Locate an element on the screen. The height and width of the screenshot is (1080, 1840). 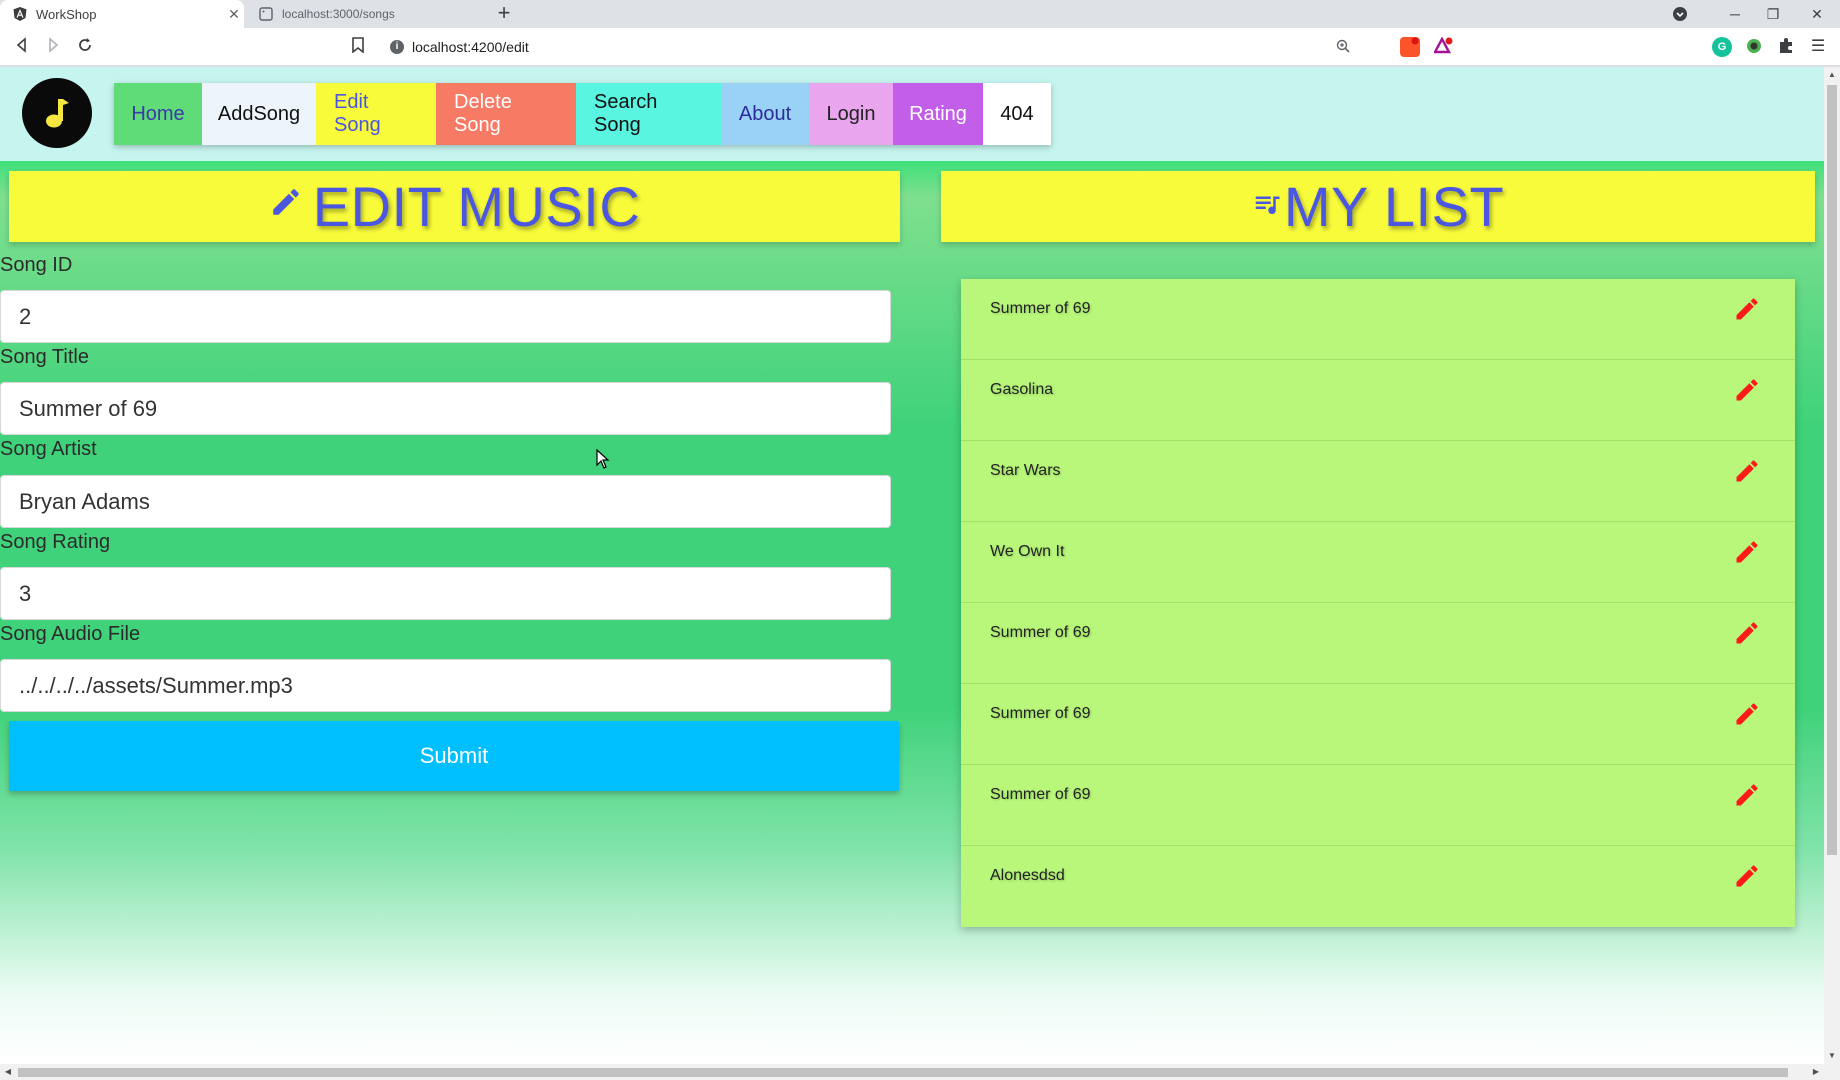
tab-title: localhost:3000/songs is located at coordinates (338, 14).